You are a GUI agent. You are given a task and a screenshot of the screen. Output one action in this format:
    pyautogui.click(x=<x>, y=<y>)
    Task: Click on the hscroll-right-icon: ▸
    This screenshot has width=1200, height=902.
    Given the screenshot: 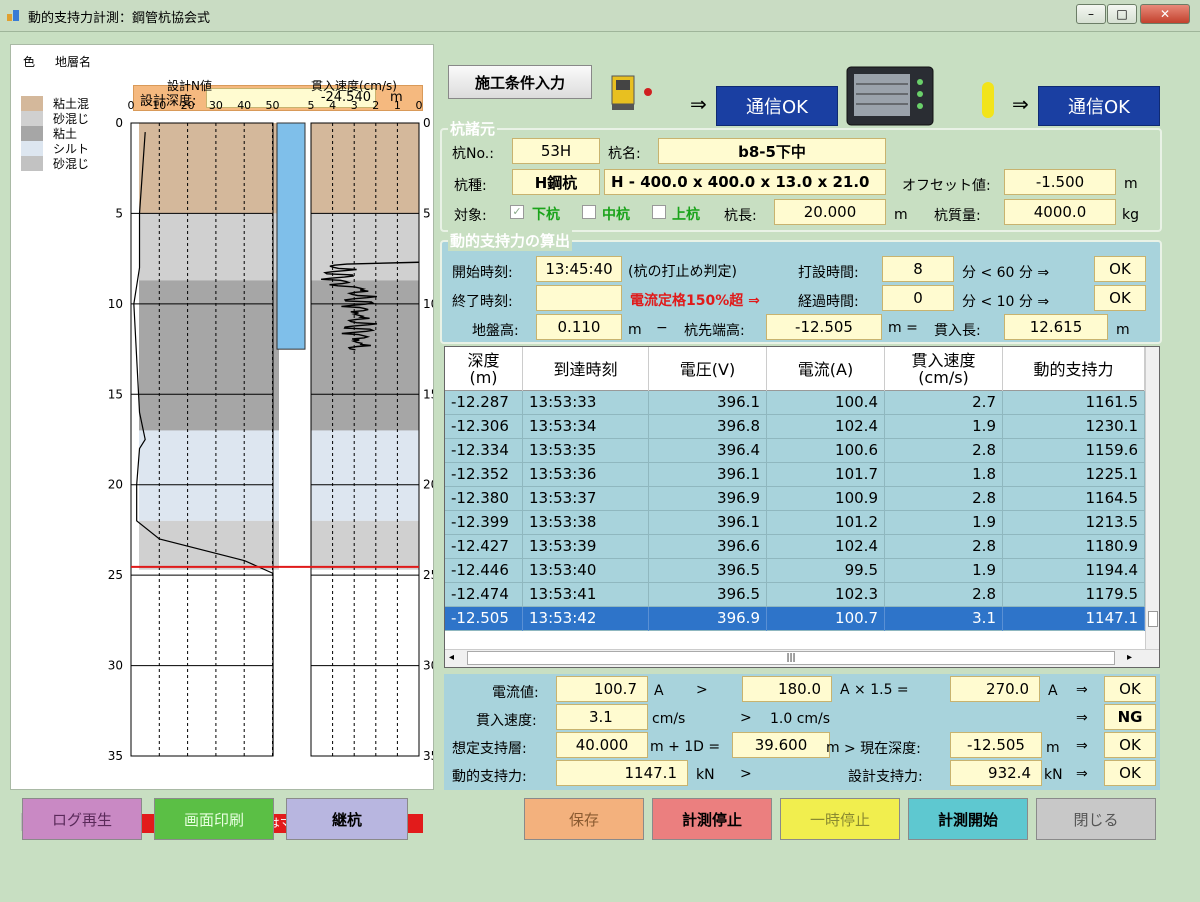 What is the action you would take?
    pyautogui.click(x=1129, y=657)
    